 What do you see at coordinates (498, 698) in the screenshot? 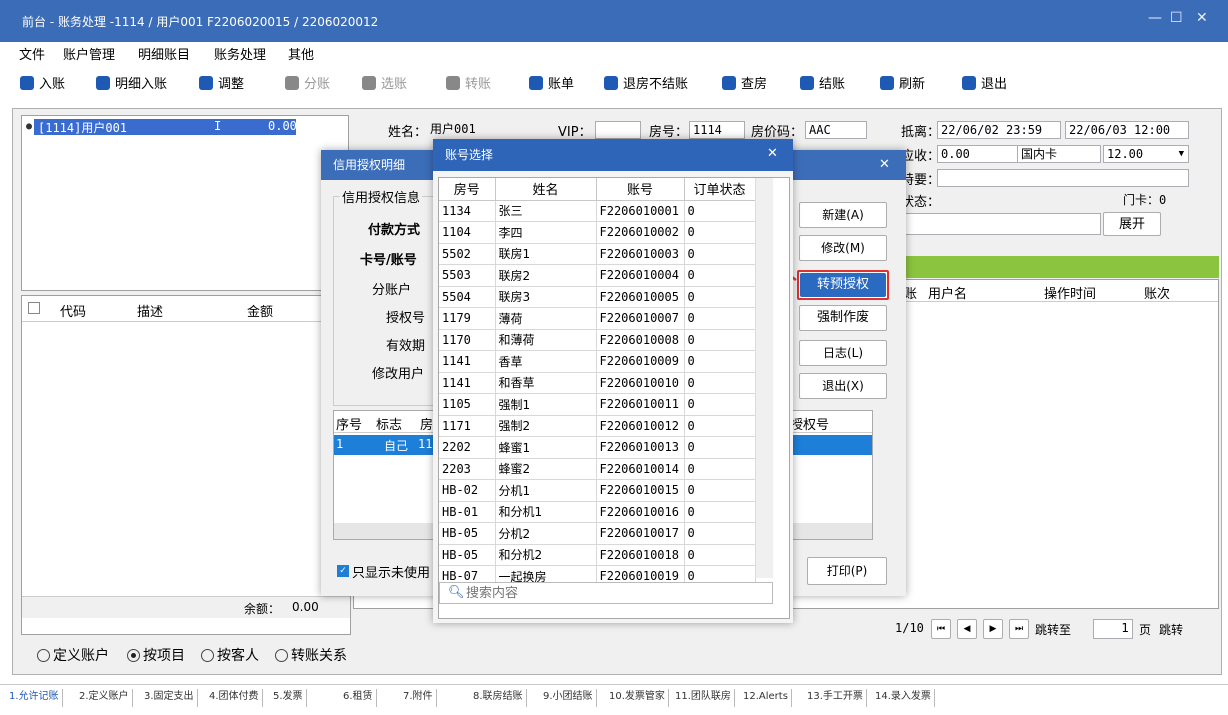
I see `tab-8: 8.联房结账` at bounding box center [498, 698].